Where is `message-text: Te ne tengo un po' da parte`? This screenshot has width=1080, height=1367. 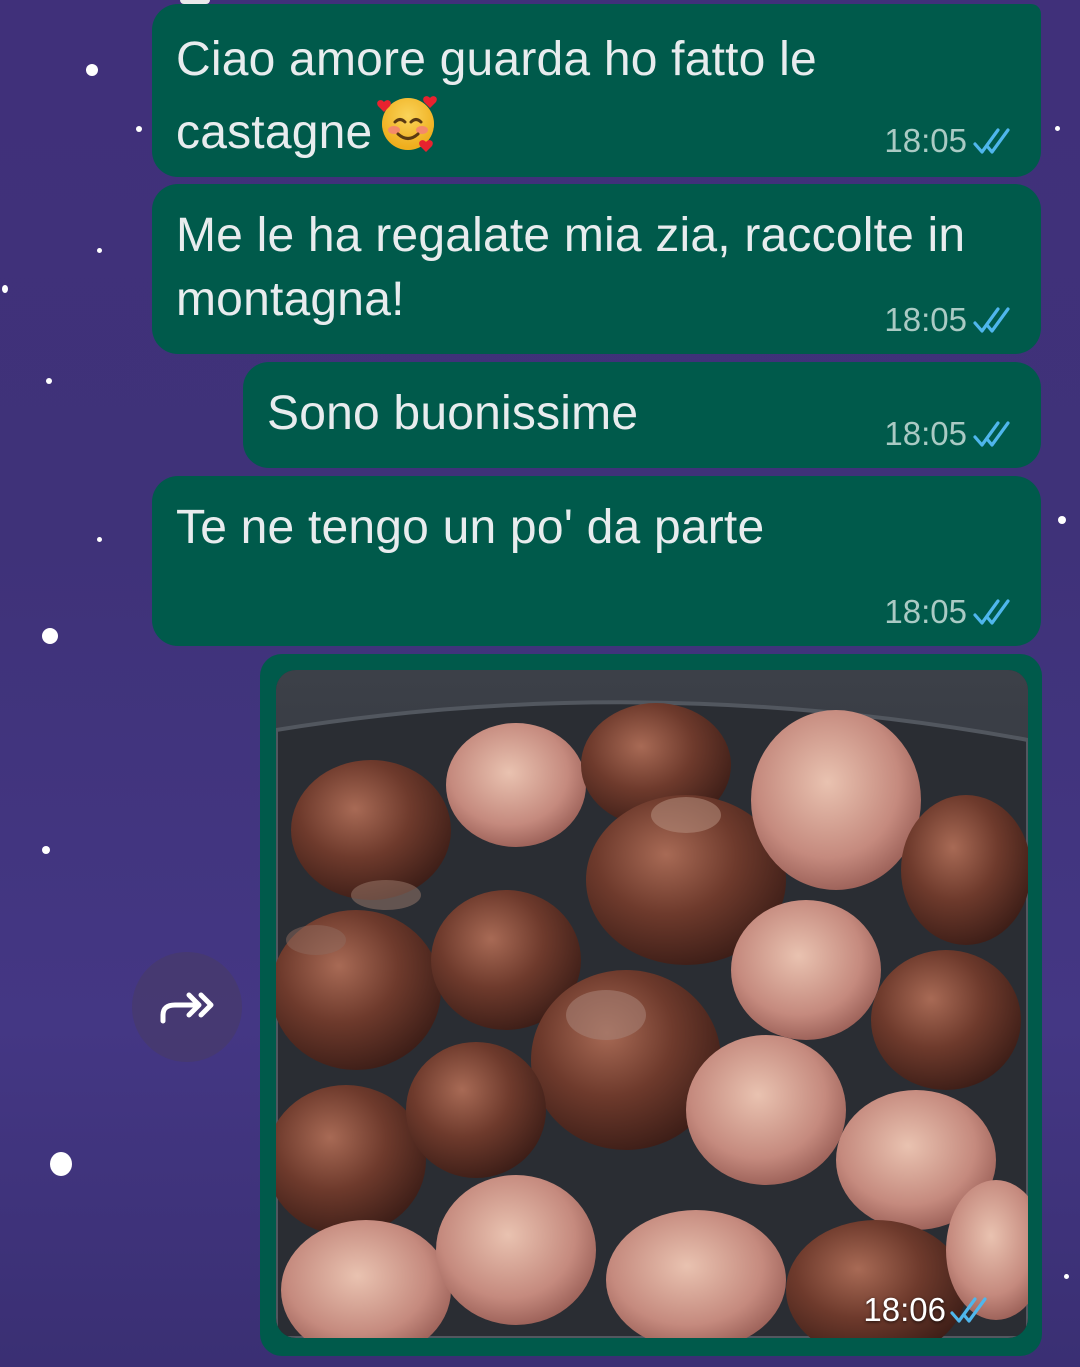 message-text: Te ne tengo un po' da parte is located at coordinates (470, 527).